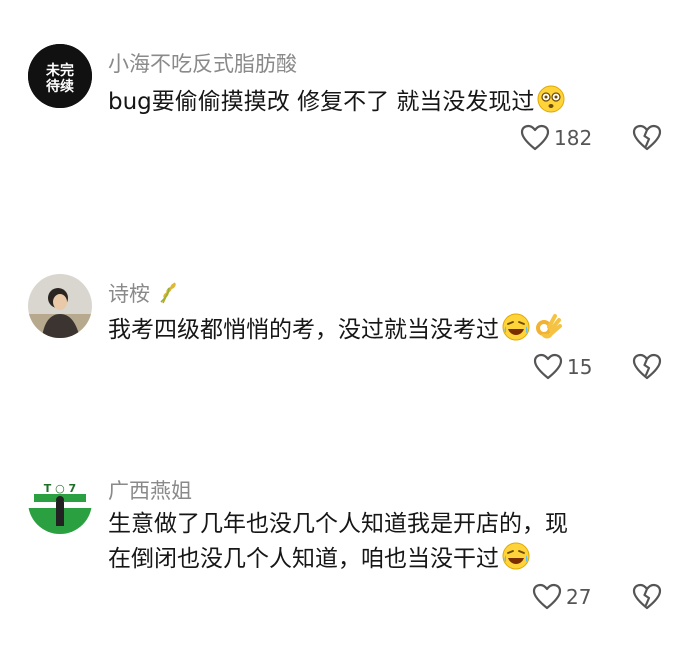 The height and width of the screenshot is (647, 690). What do you see at coordinates (321, 102) in the screenshot?
I see `comment-text-content: bug要偷偷摸摸改 修复不了 就当没发现过` at bounding box center [321, 102].